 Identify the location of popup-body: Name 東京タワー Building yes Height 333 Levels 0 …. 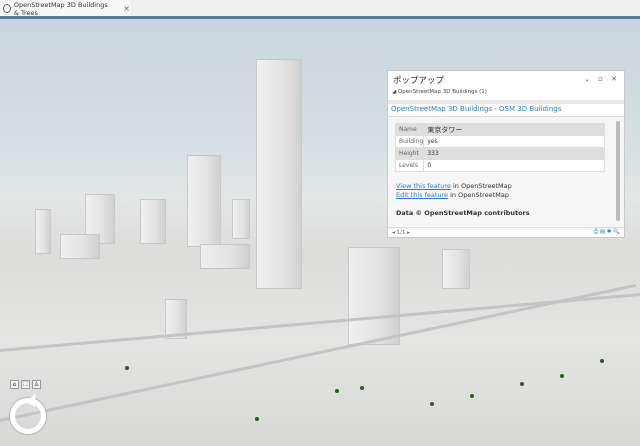
(506, 173).